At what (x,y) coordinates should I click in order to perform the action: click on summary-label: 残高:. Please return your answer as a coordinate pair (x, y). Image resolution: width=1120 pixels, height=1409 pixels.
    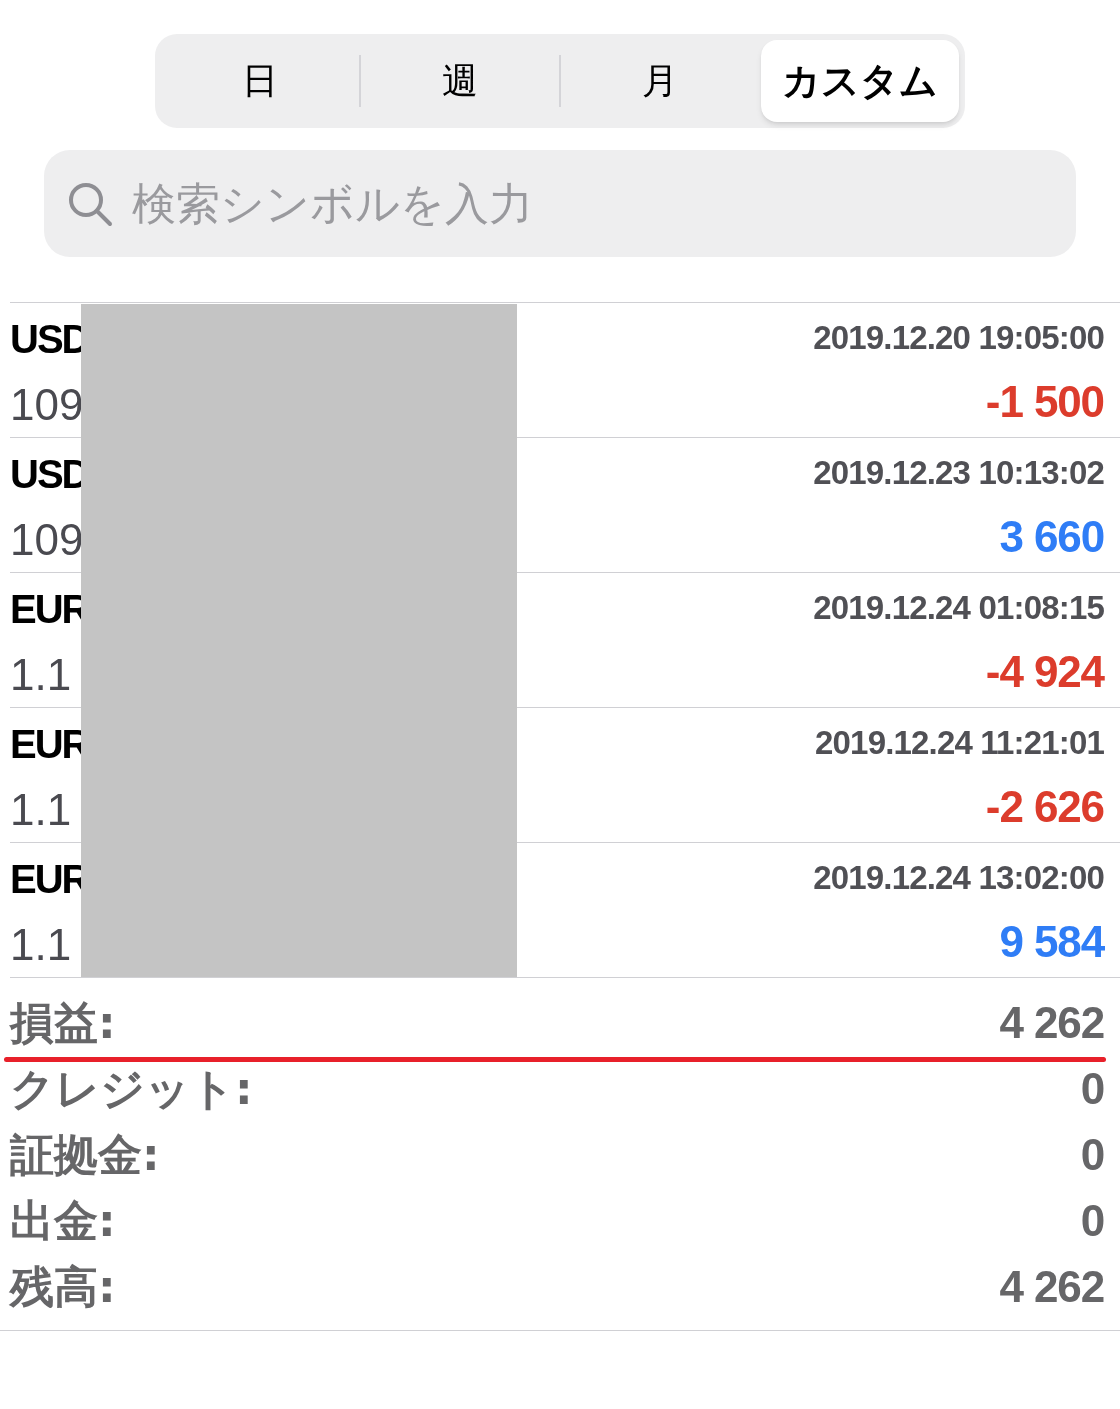
    Looking at the image, I should click on (63, 1287).